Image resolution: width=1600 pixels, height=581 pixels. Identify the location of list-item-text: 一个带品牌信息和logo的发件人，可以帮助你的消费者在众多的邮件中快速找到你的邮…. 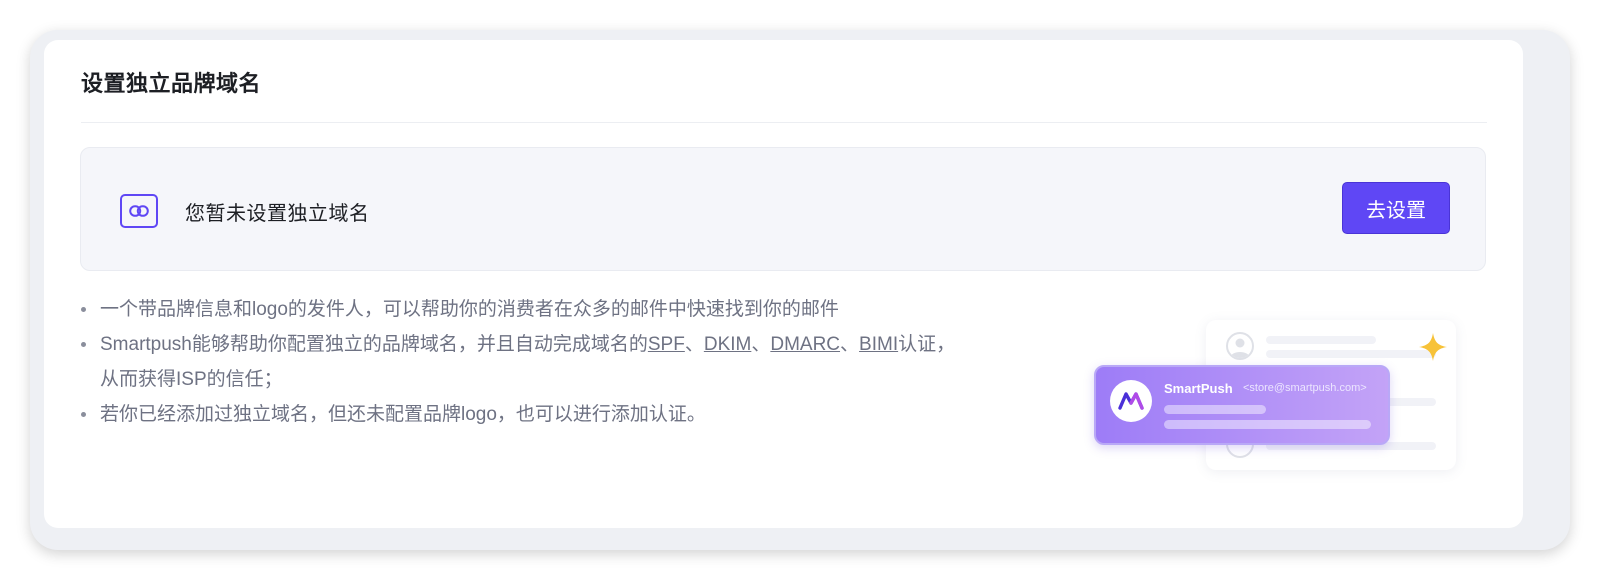
(469, 309).